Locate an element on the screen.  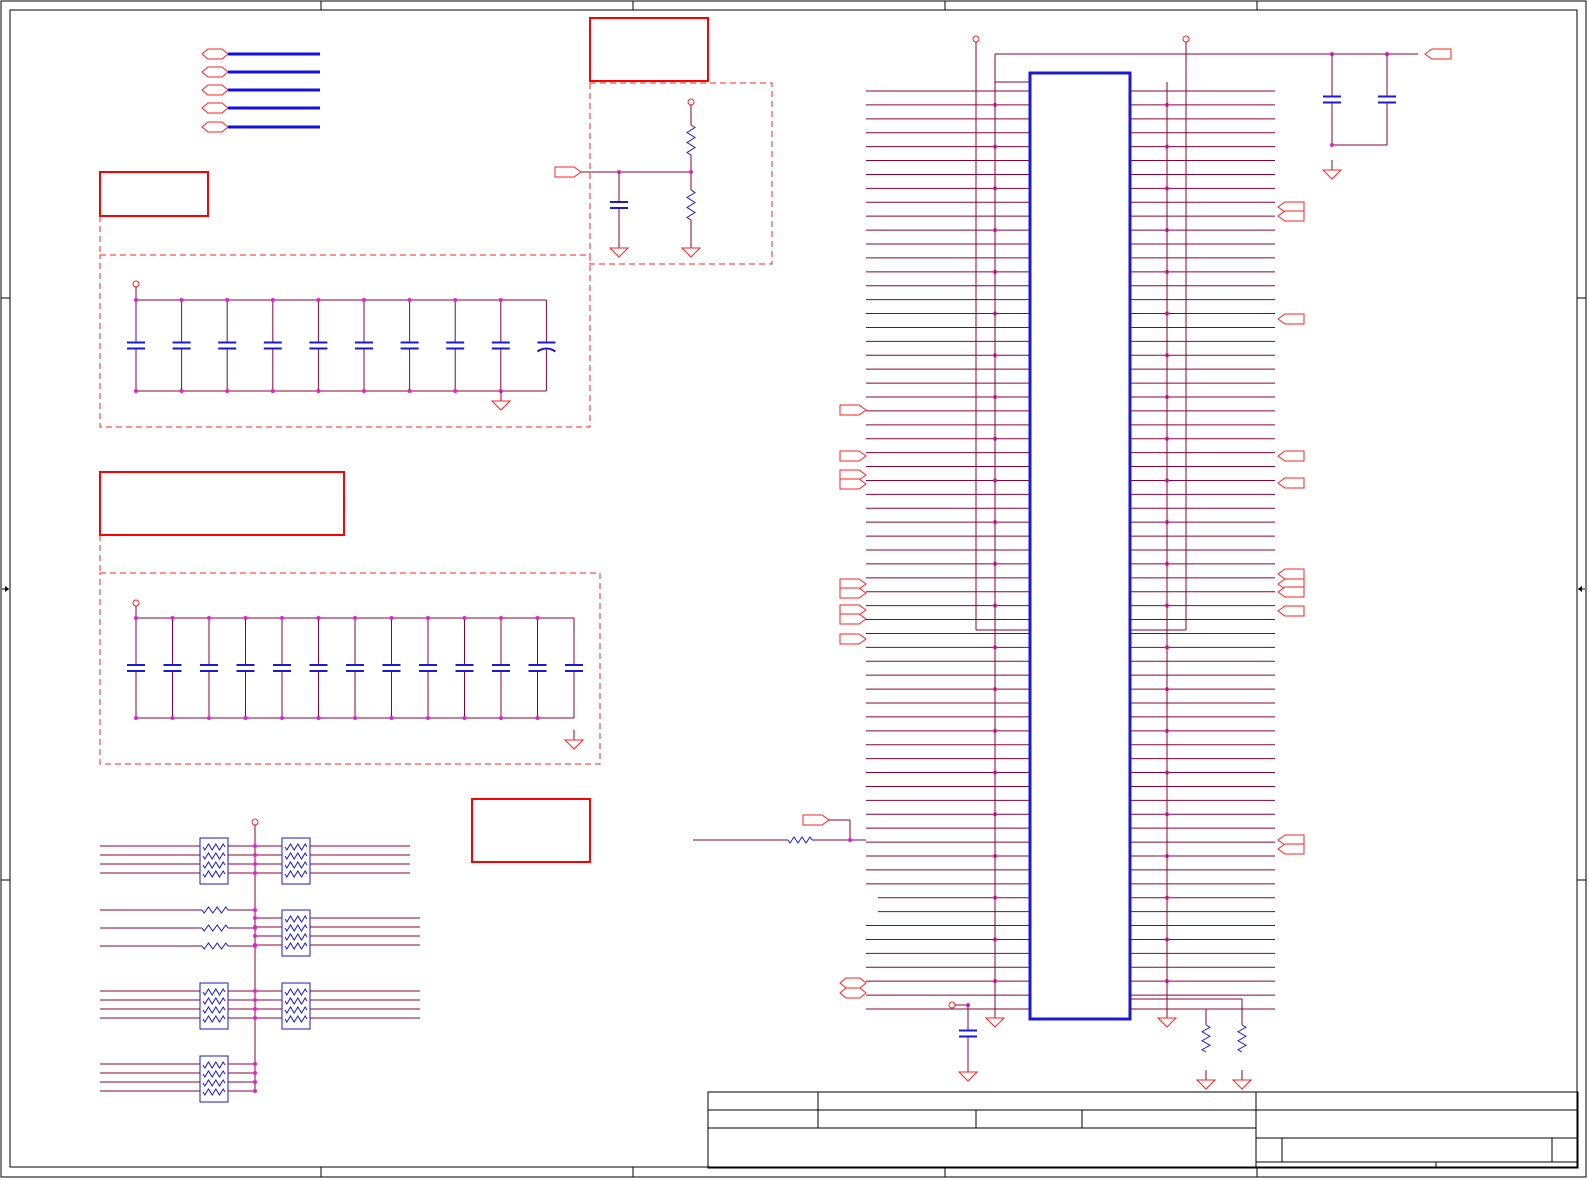
power-net-ports is located at coordinates (260, 90).